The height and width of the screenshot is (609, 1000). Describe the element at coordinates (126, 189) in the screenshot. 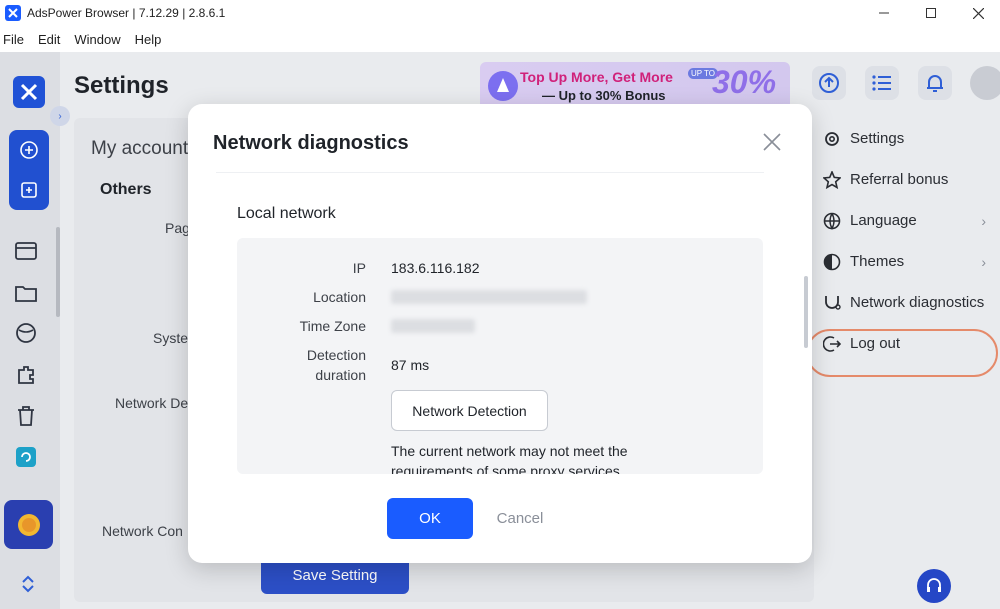

I see `section-others: Others` at that location.